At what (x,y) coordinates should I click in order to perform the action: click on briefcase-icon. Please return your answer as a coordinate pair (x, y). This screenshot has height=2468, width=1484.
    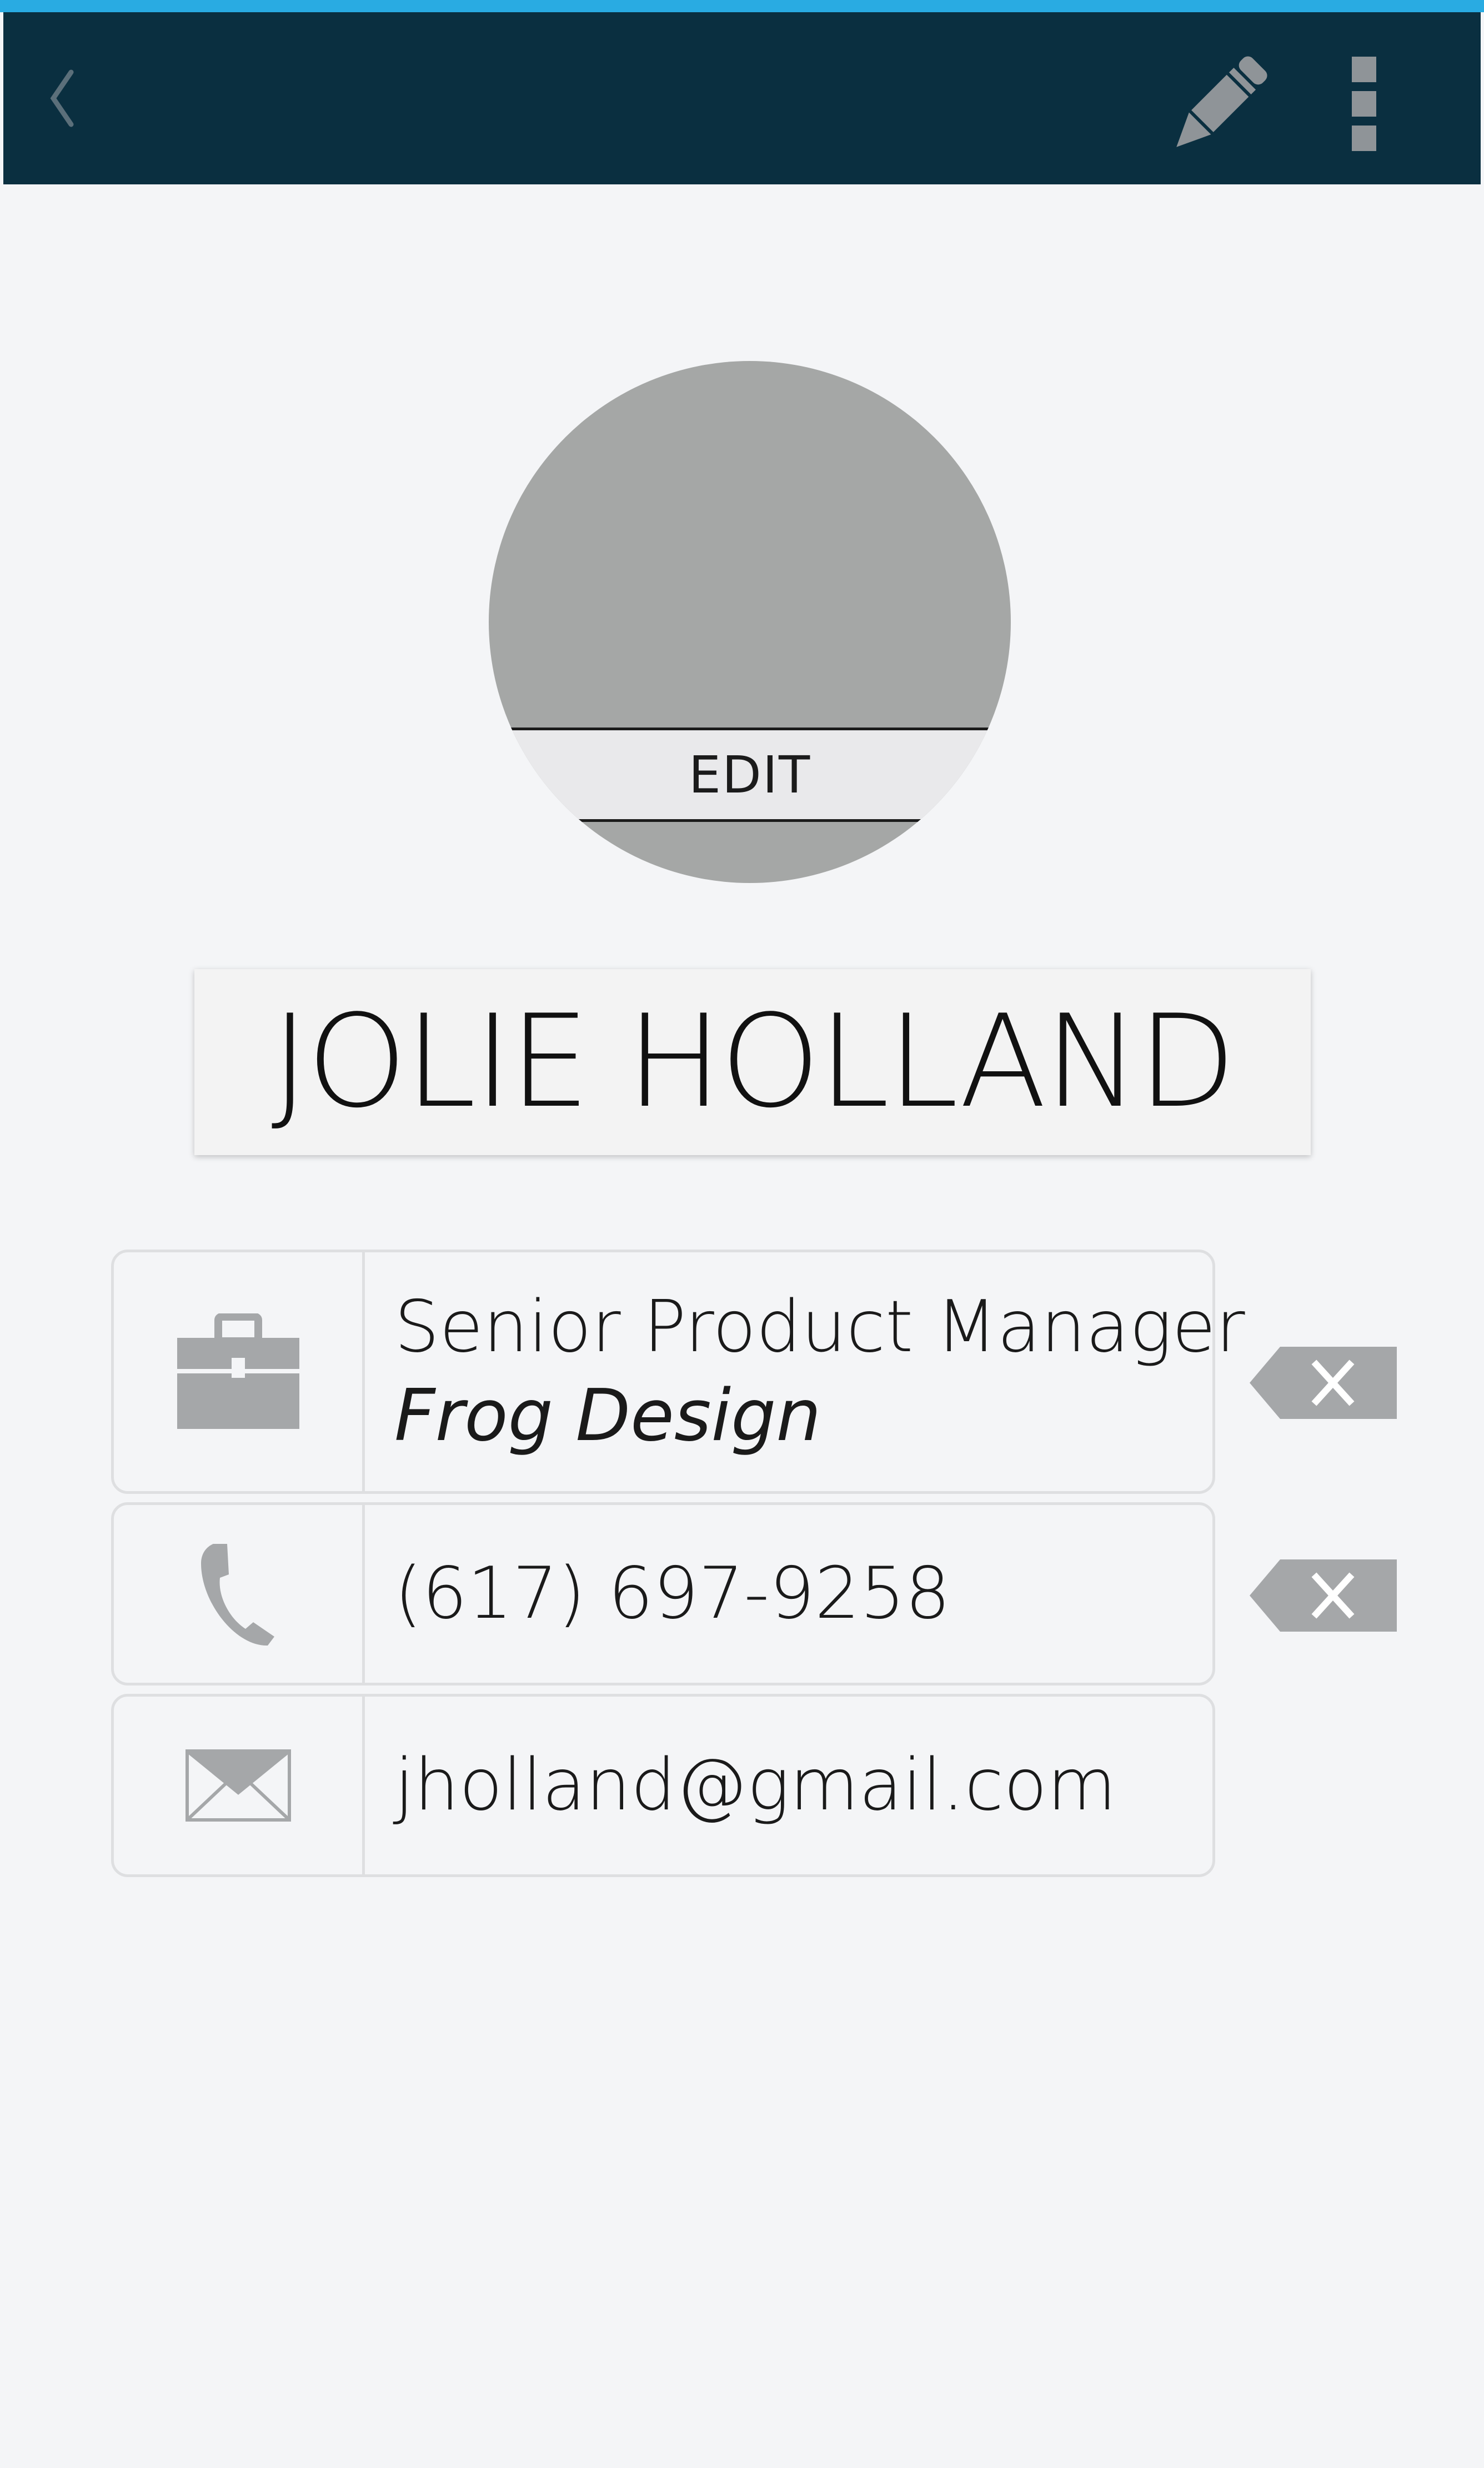
    Looking at the image, I should click on (238, 1371).